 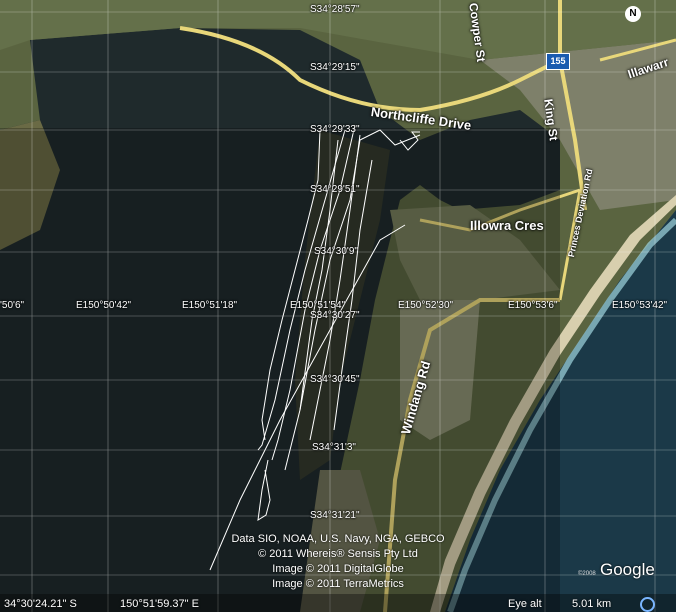 What do you see at coordinates (104, 305) in the screenshot?
I see `lon-label-2: E150°50'42"` at bounding box center [104, 305].